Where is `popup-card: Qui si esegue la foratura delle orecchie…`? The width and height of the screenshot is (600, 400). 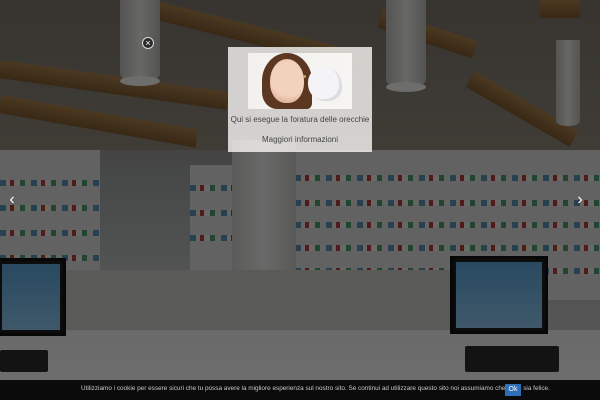
popup-card: Qui si esegue la foratura delle orecchie… is located at coordinates (300, 99).